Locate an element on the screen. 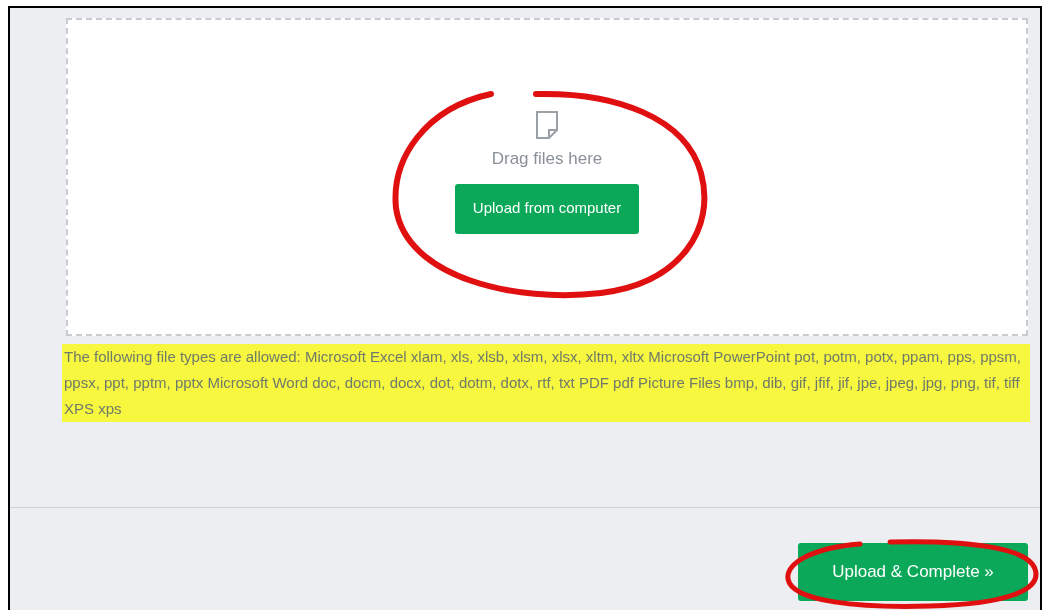 Image resolution: width=1045 pixels, height=610 pixels. allowed-file-types-text: The following file types are allowed: Microsoft Excel xlam, xls, xlsb, xlsm, xlsx, xltm, xltx Microsoft PowerPoint pot, potm, potx, ppam, pps, ppsm, ppsx, ppt, pptm, pptx Microsoft Word doc, docm, docx, dot, dotm, dotx, rtf, txt PDF pdf Picture Files bmp, dib, gif, jfif, jif, jpe, jpeg, jpg, png, tif, tiff XPS xps is located at coordinates (546, 383).